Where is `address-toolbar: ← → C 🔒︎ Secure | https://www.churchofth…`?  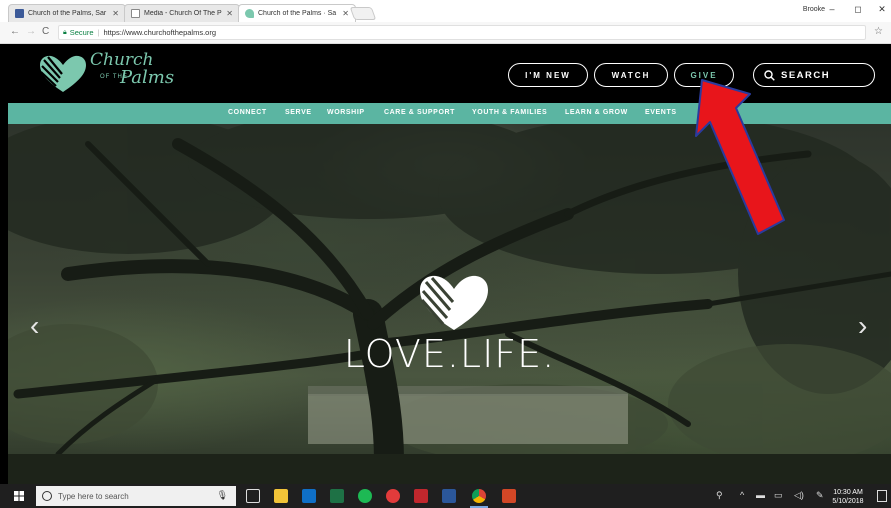
address-toolbar: ← → C 🔒︎ Secure | https://www.churchofth… is located at coordinates (445, 33).